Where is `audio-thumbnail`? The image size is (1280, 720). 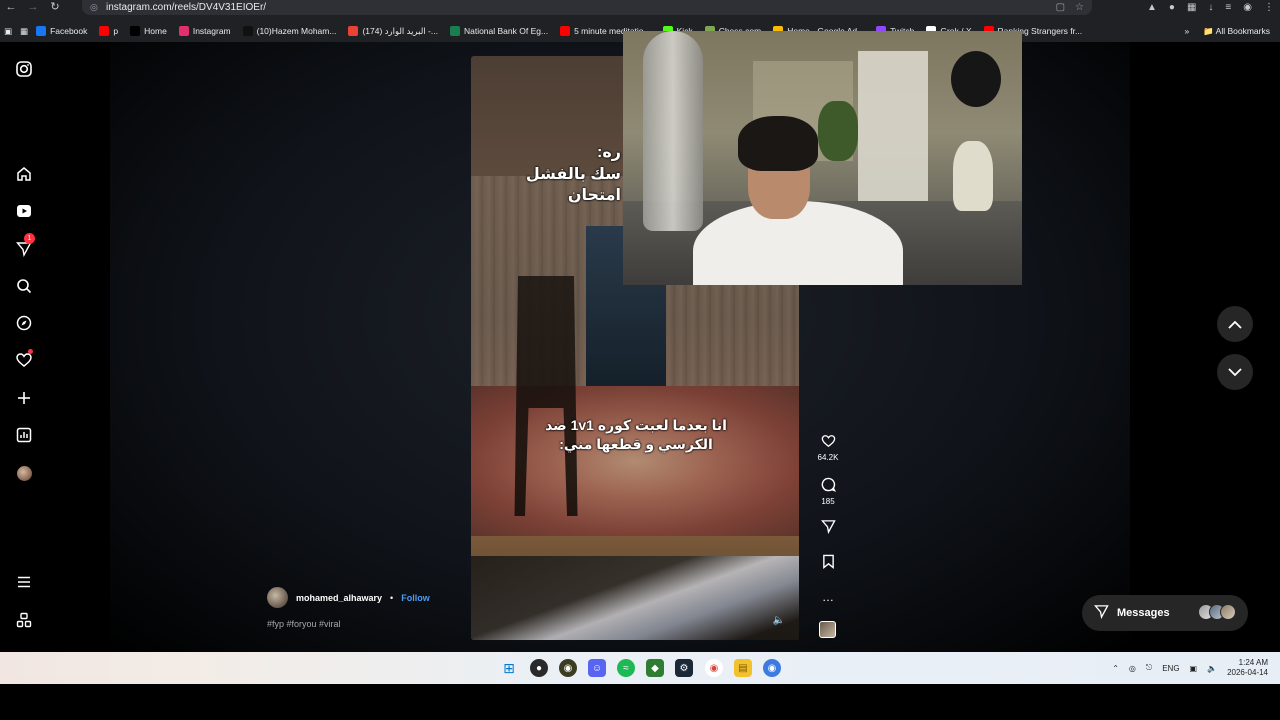 audio-thumbnail is located at coordinates (827, 629).